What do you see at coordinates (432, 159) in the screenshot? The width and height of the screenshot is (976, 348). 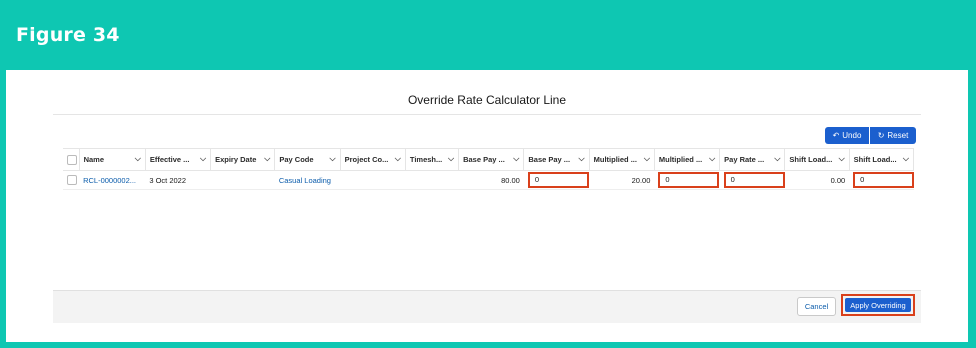 I see `column-header: Timesh... ⌵` at bounding box center [432, 159].